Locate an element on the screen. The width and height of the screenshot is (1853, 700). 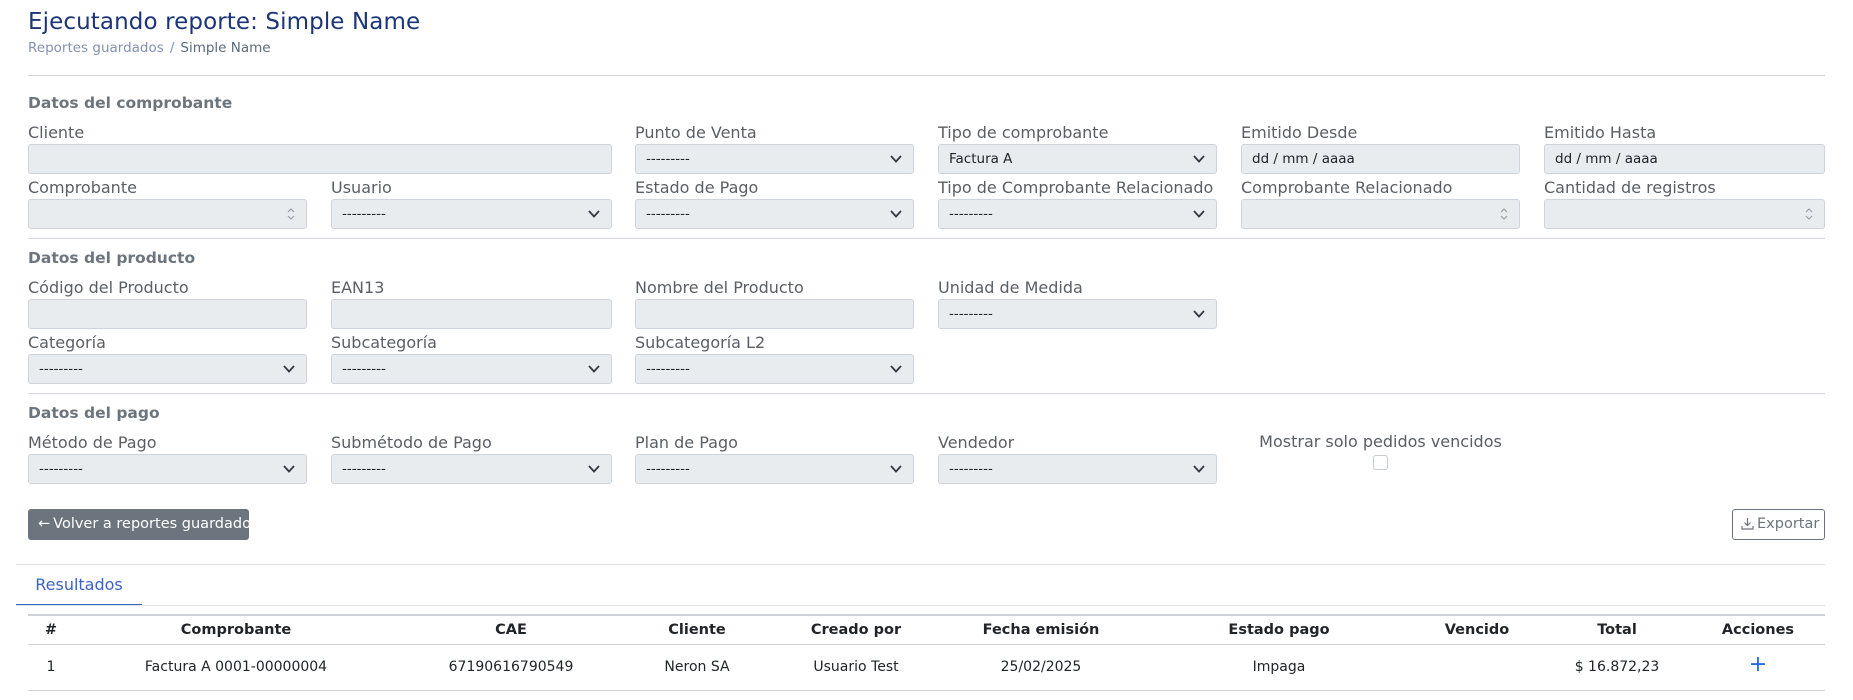
field-comprobante: Comprobante is located at coordinates (167, 203).